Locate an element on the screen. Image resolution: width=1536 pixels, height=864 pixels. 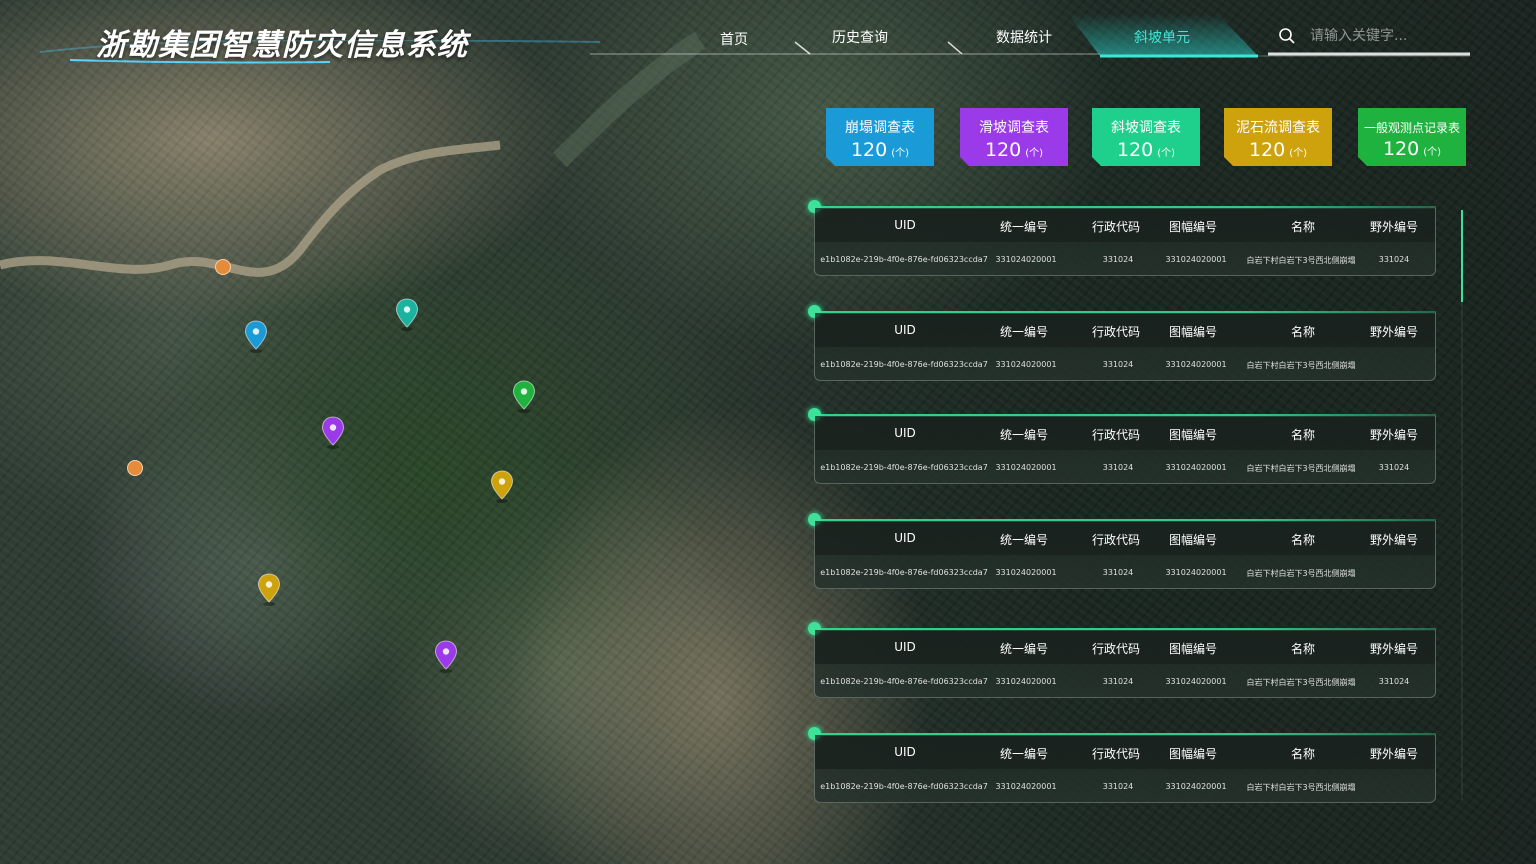
nav-home: 首页 is located at coordinates (734, 40).